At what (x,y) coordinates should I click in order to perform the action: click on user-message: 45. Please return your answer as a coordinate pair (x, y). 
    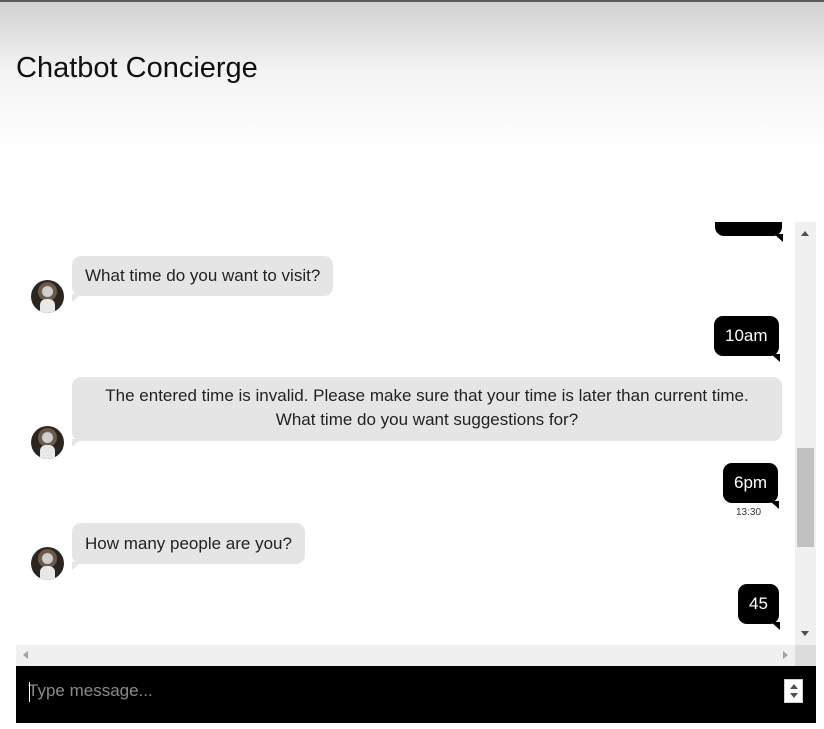
    Looking at the image, I should click on (759, 607).